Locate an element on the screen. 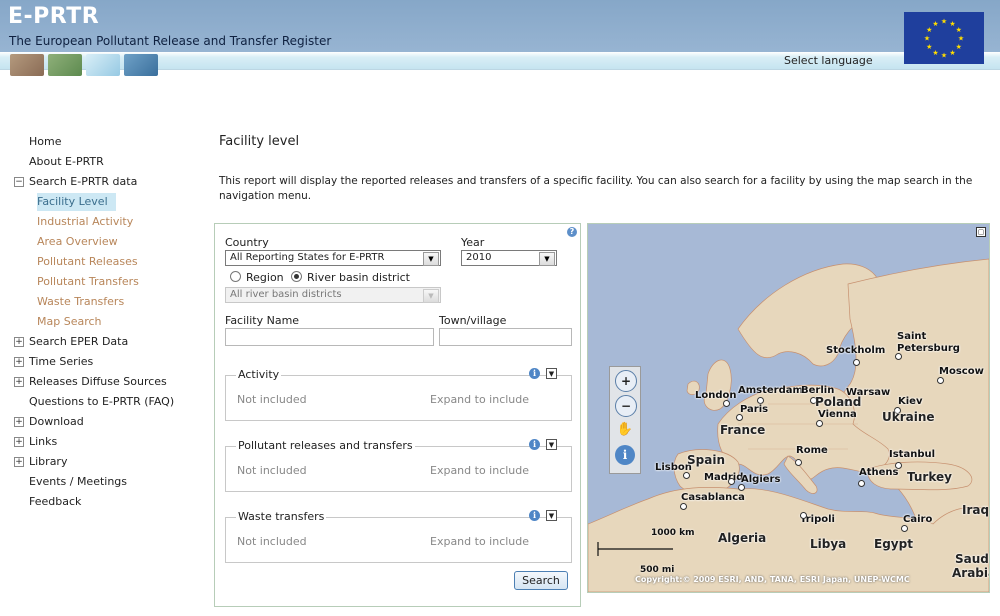  nav-about-label: About E-PRTR is located at coordinates (66, 161).